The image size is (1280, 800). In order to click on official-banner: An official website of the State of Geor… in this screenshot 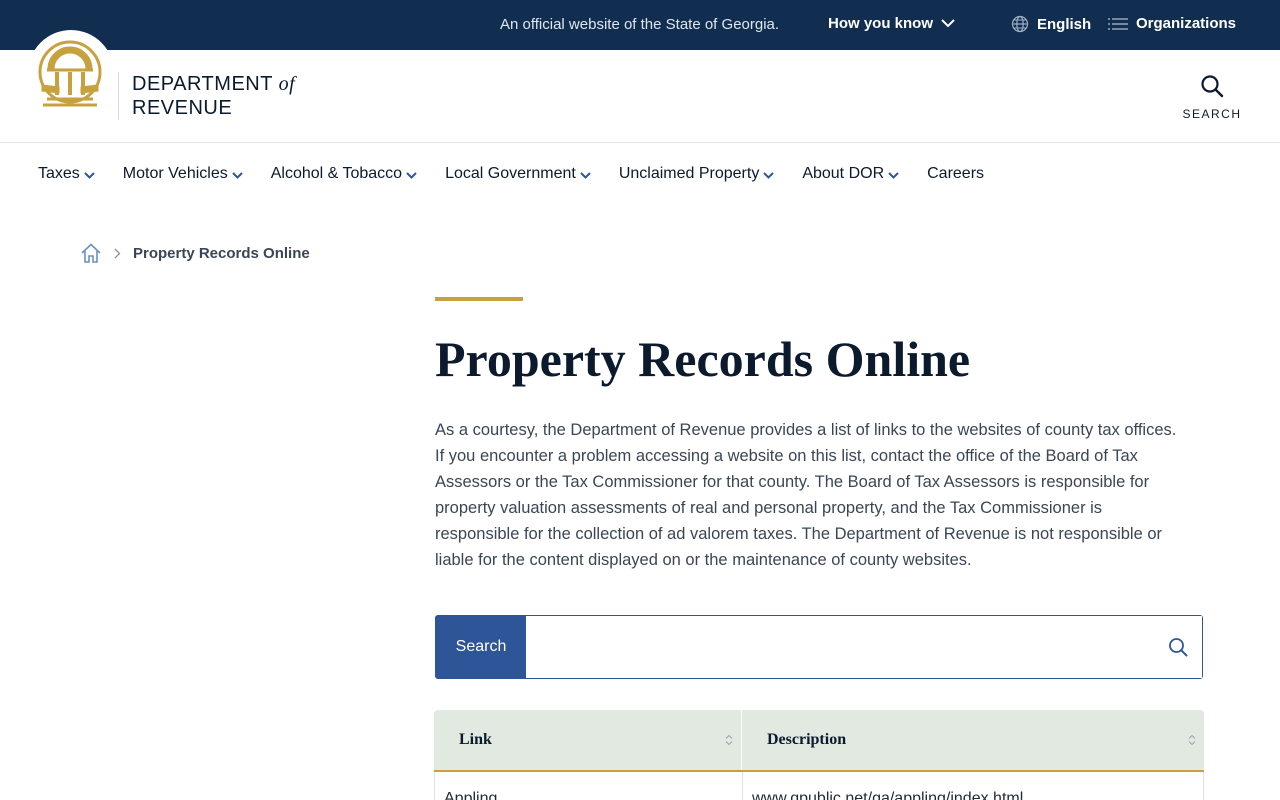, I will do `click(640, 25)`.